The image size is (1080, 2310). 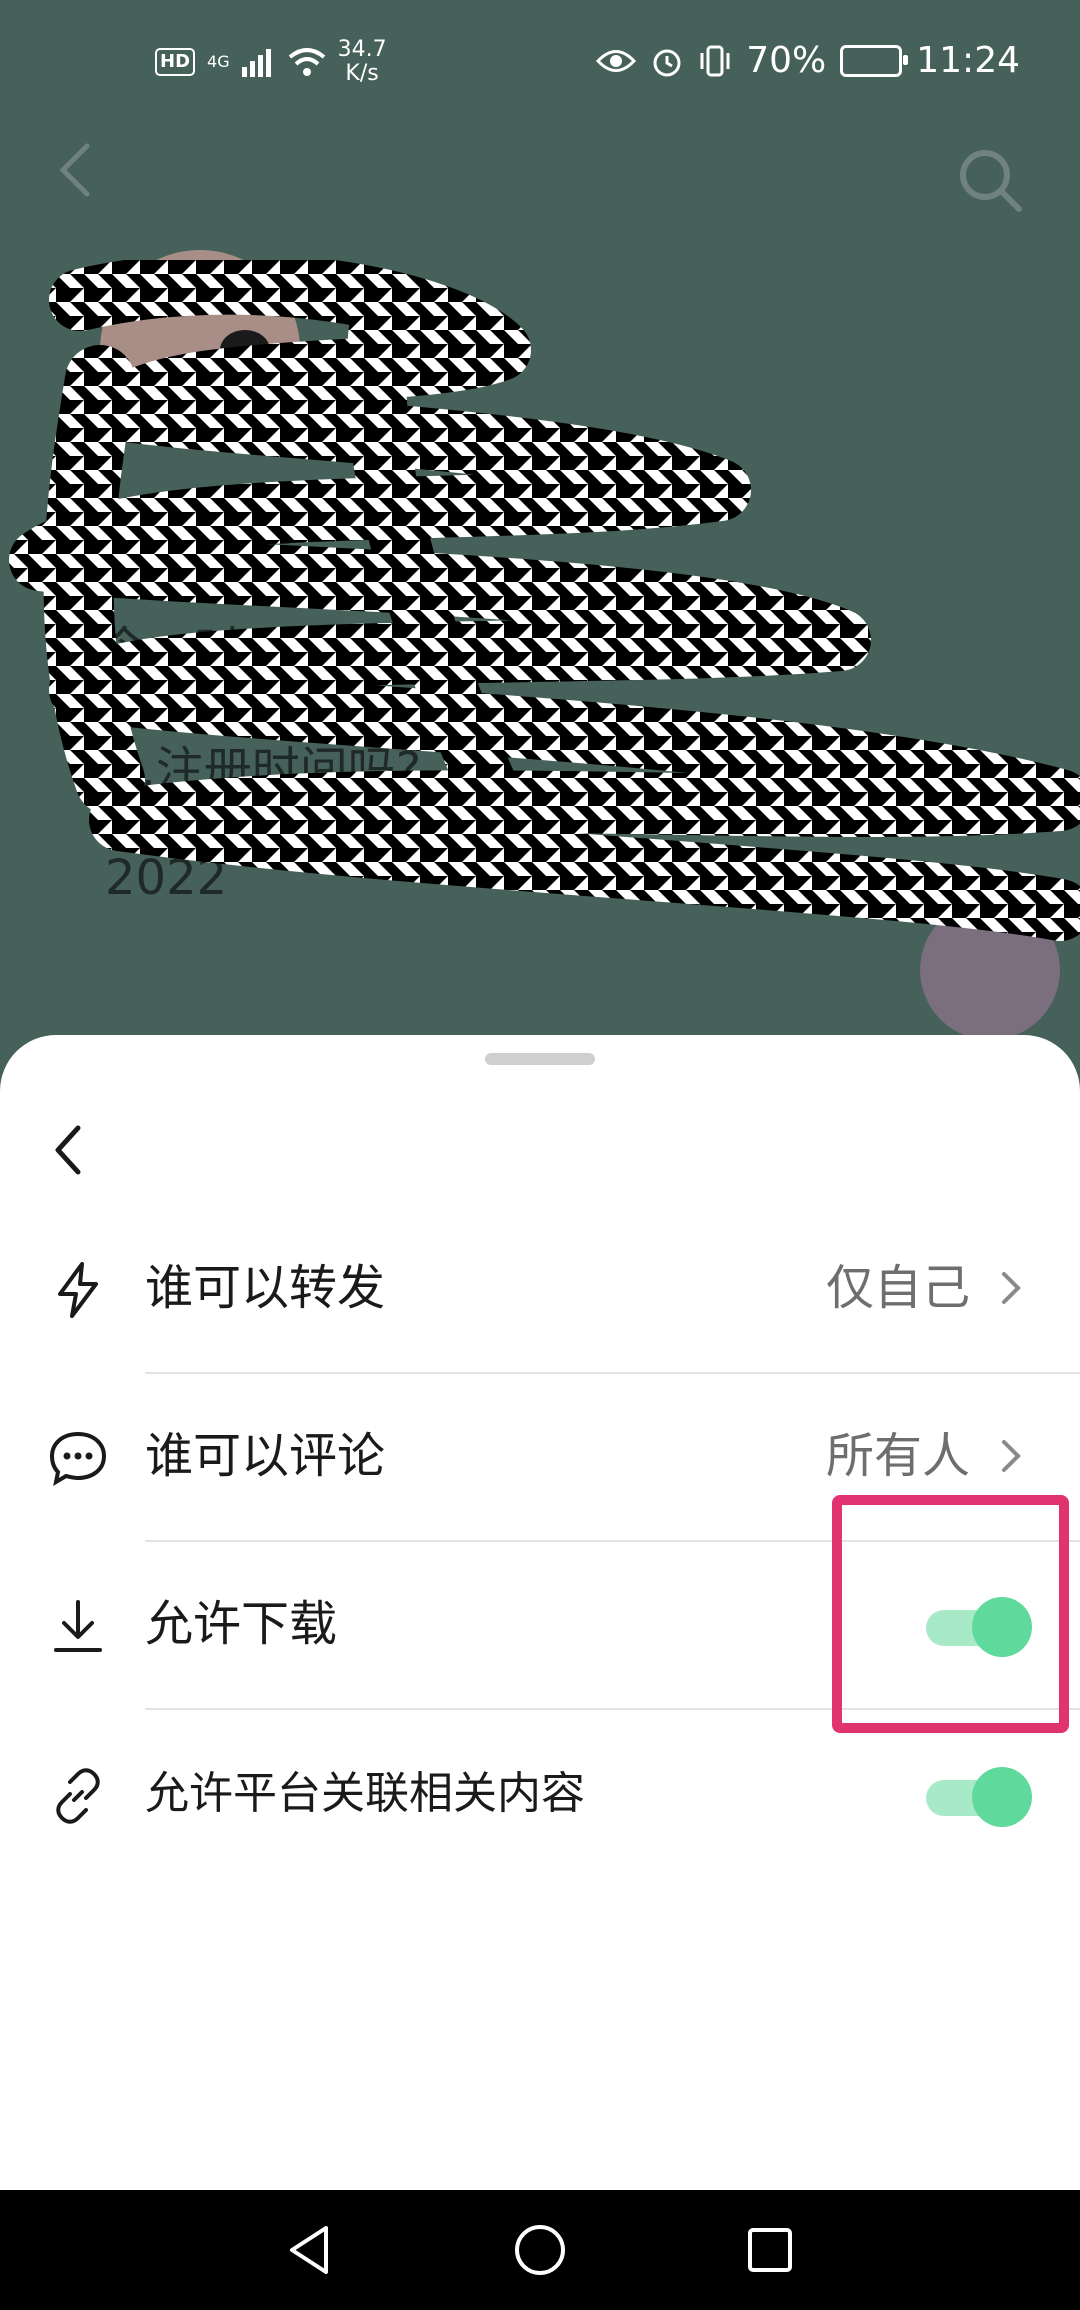 I want to click on download-icon, so click(x=78, y=1626).